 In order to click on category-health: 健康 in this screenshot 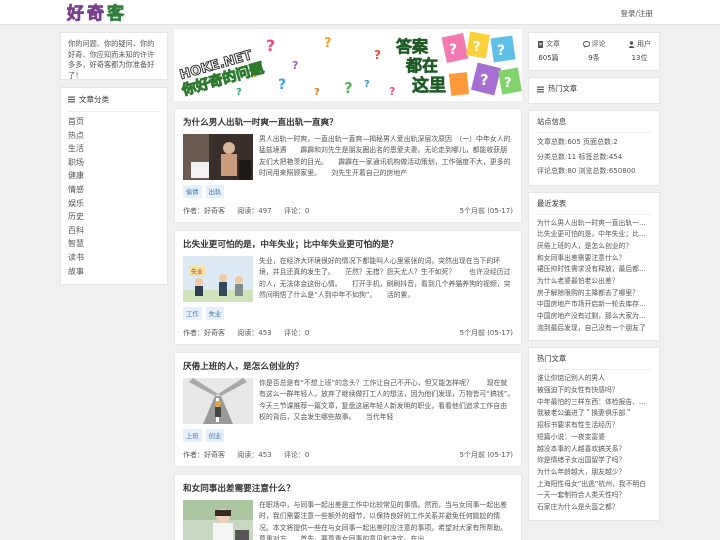, I will do `click(114, 176)`.